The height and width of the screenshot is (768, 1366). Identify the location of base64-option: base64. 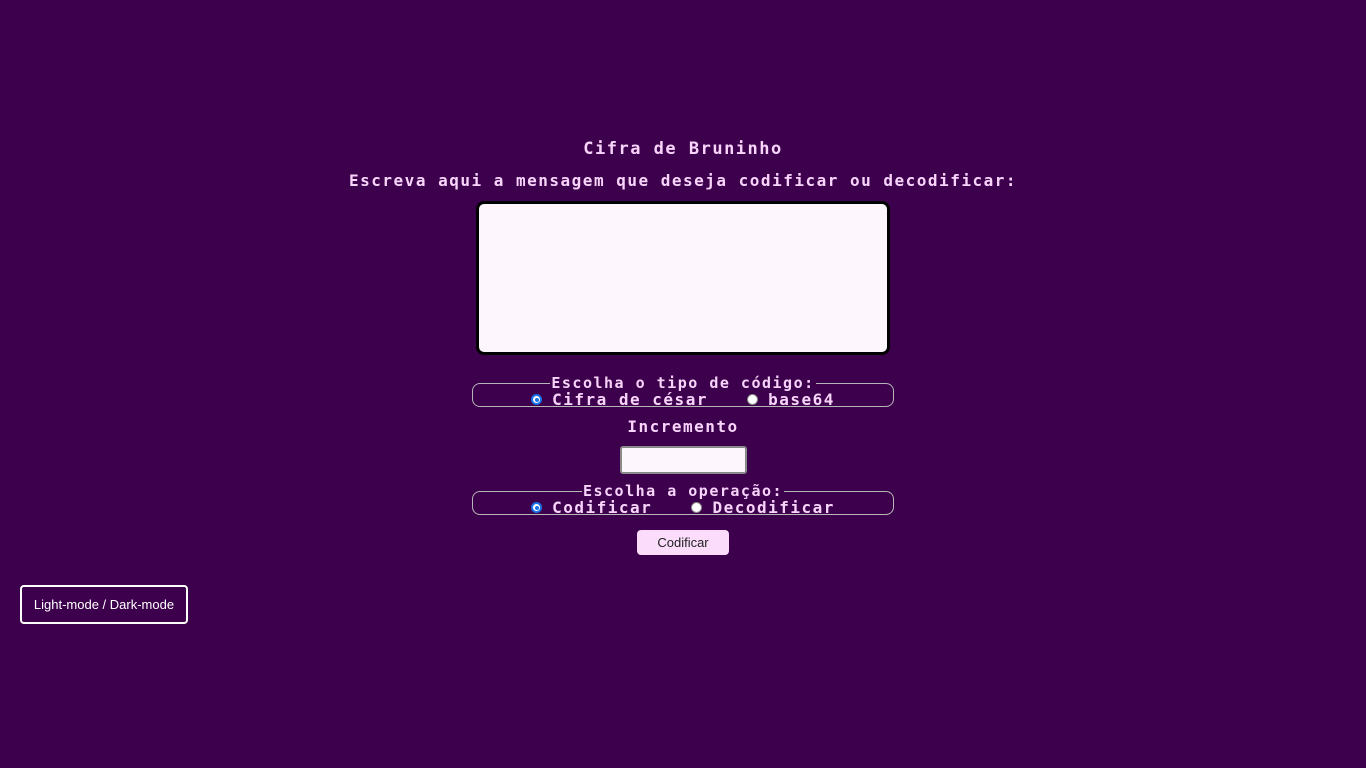
(791, 399).